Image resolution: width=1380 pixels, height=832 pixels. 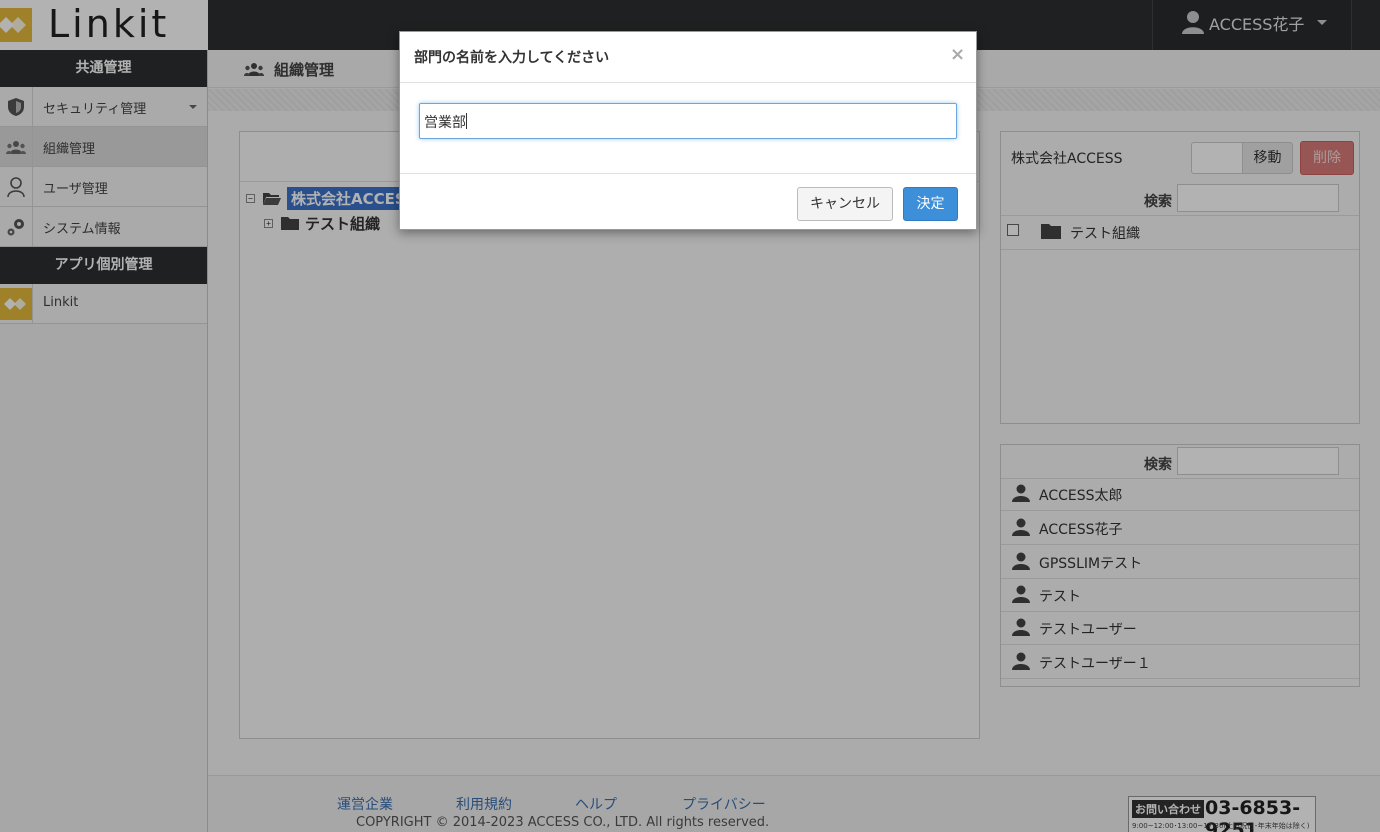 I want to click on close-icon: ×, so click(x=957, y=54).